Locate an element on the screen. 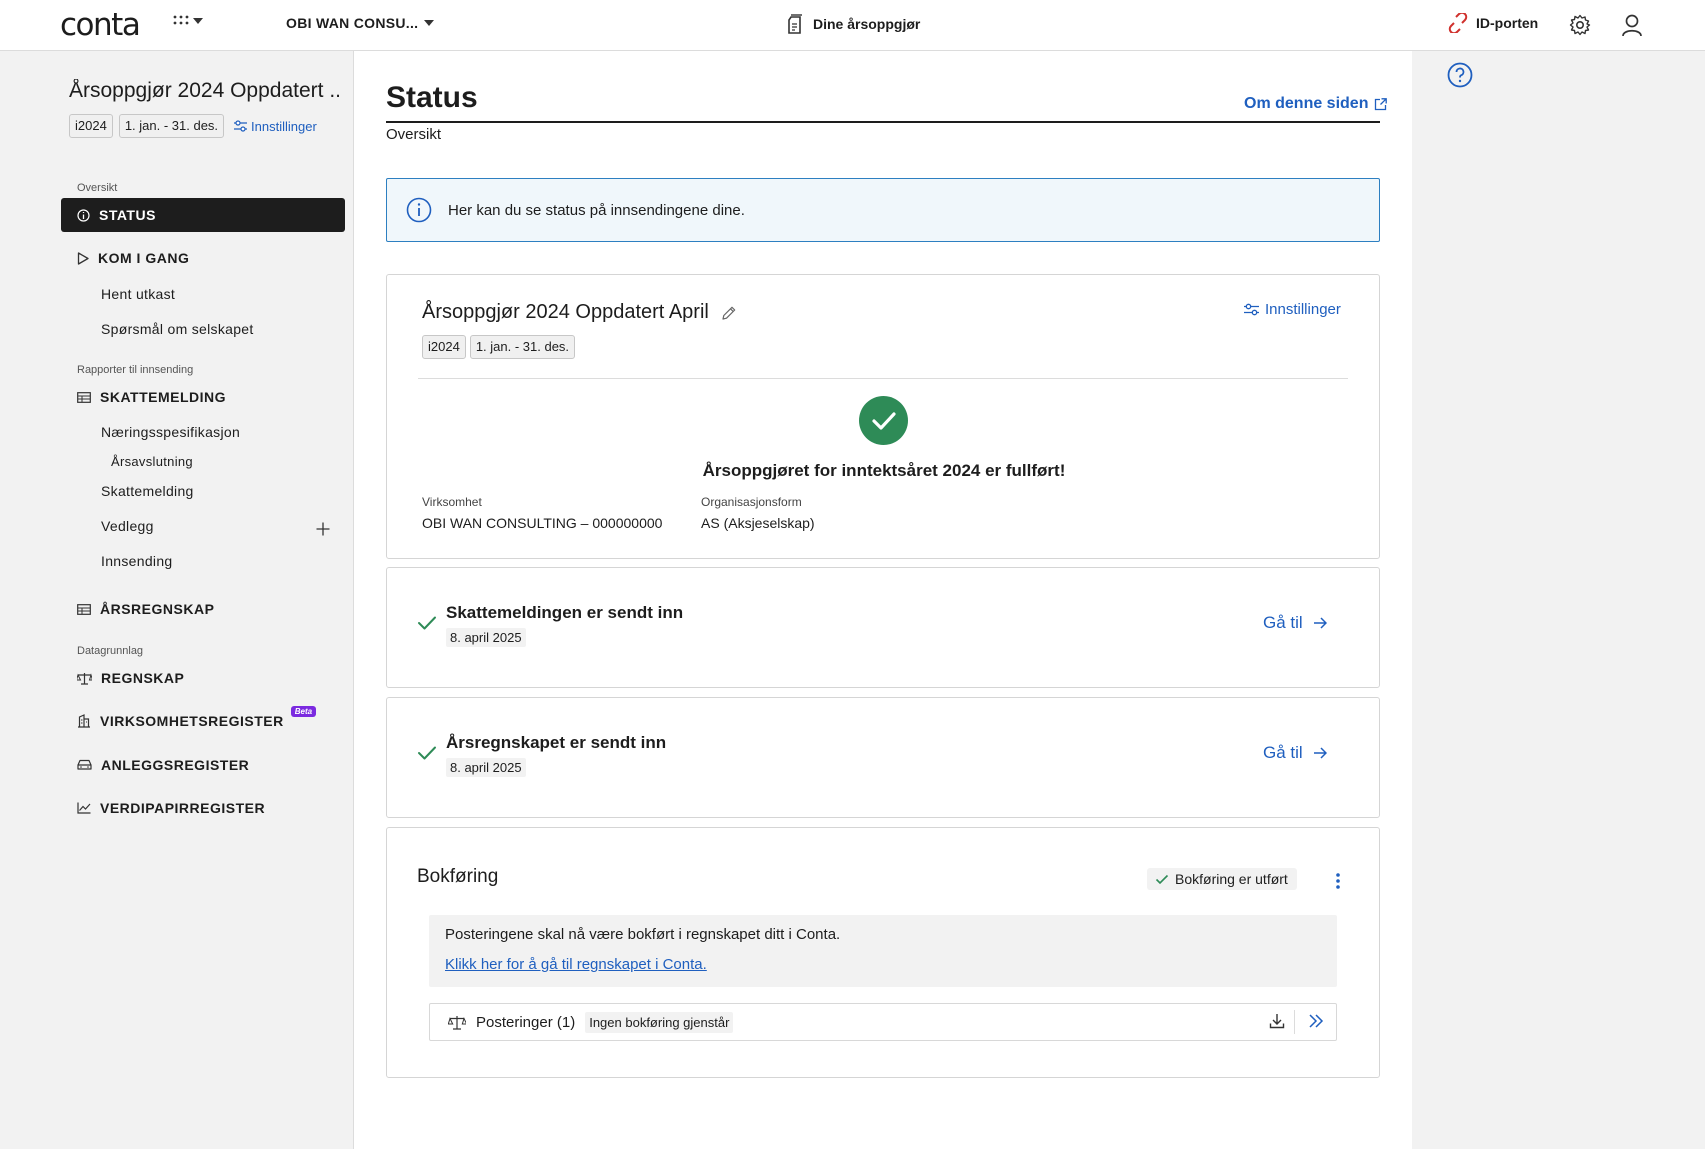 Image resolution: width=1705 pixels, height=1149 pixels. id-porten-button: ID-porten is located at coordinates (1493, 23).